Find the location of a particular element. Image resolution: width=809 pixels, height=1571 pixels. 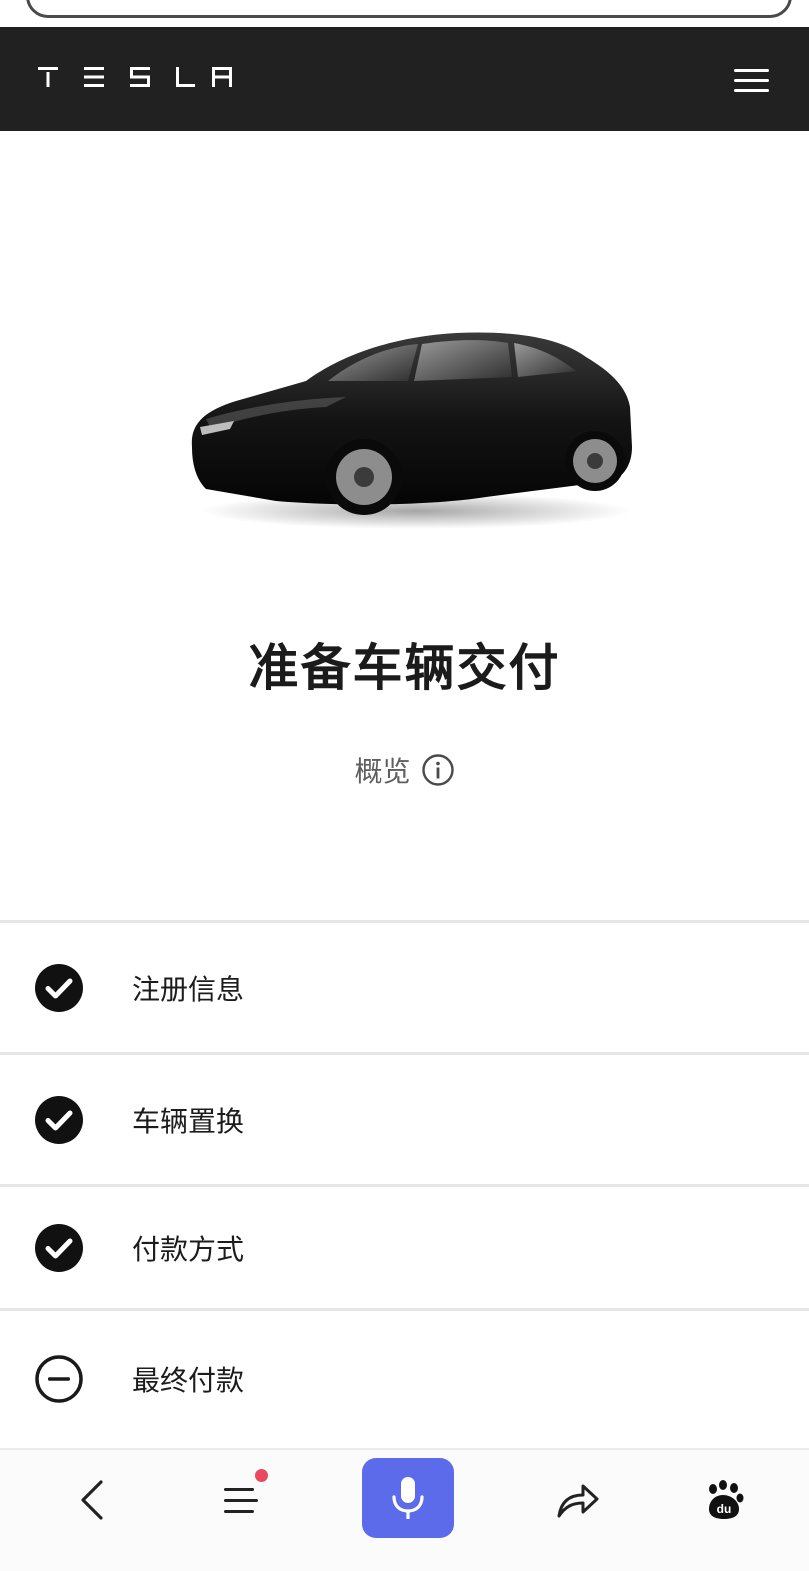

back-button is located at coordinates (92, 1500).